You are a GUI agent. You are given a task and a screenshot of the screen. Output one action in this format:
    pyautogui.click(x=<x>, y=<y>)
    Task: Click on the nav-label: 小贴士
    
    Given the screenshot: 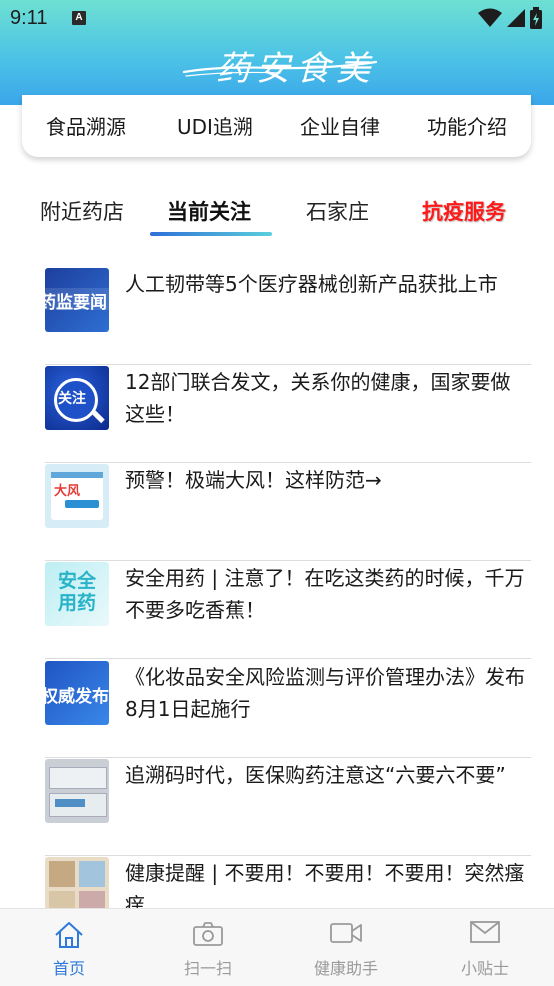 What is the action you would take?
    pyautogui.click(x=484, y=968)
    